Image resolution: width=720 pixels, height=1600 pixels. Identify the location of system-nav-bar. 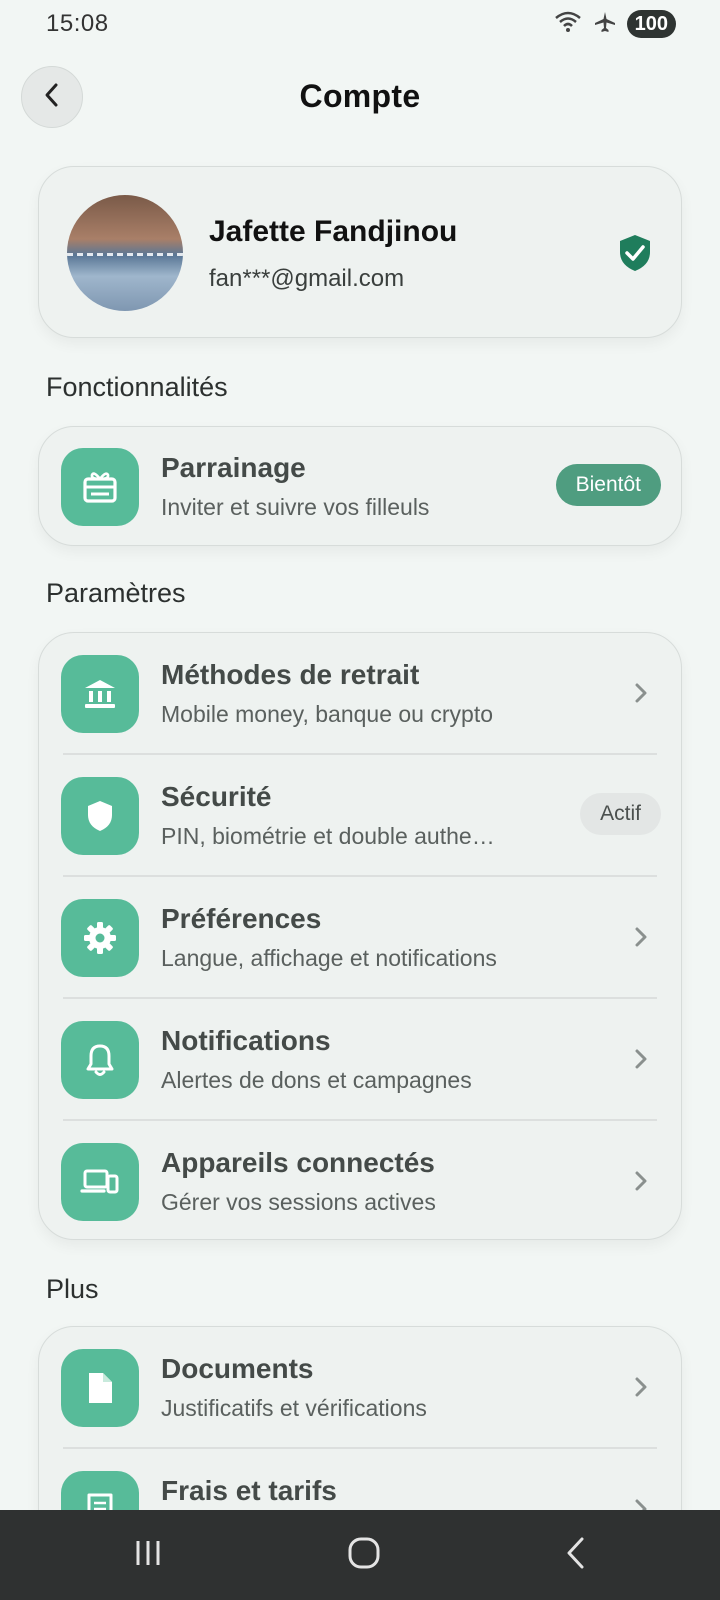
(360, 1555).